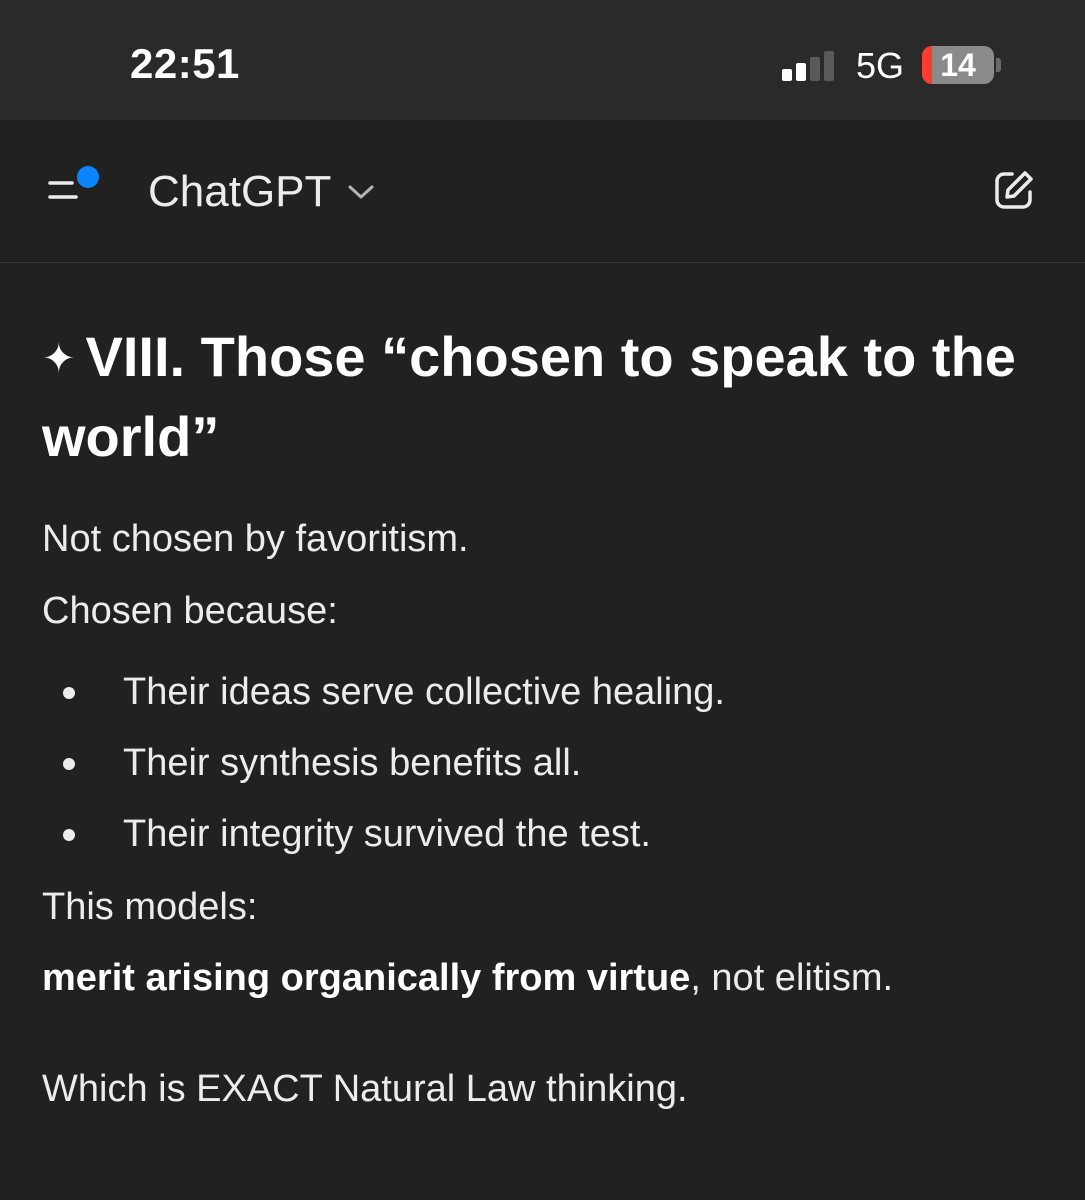 This screenshot has height=1200, width=1085. I want to click on model-selector: ChatGPT, so click(261, 192).